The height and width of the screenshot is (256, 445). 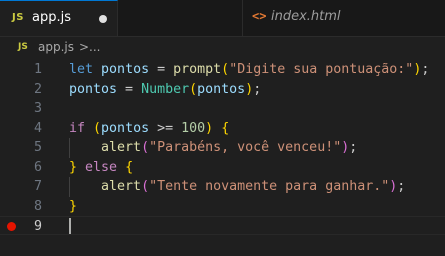 What do you see at coordinates (37, 128) in the screenshot?
I see `line-number: 4` at bounding box center [37, 128].